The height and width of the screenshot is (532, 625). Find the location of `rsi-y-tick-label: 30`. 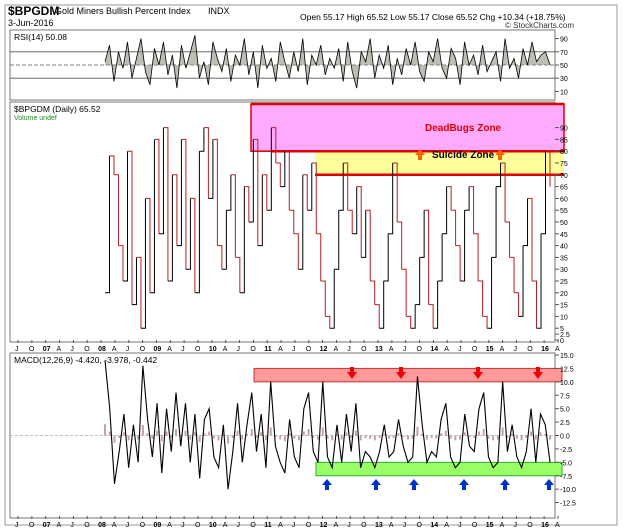

rsi-y-tick-label: 30 is located at coordinates (564, 79).